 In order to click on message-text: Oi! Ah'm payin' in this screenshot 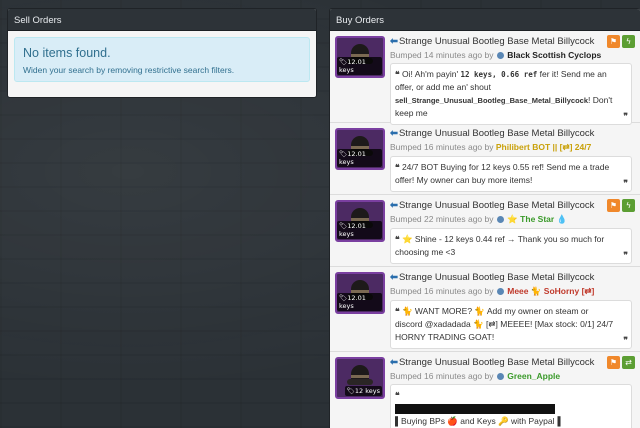, I will do `click(431, 74)`.